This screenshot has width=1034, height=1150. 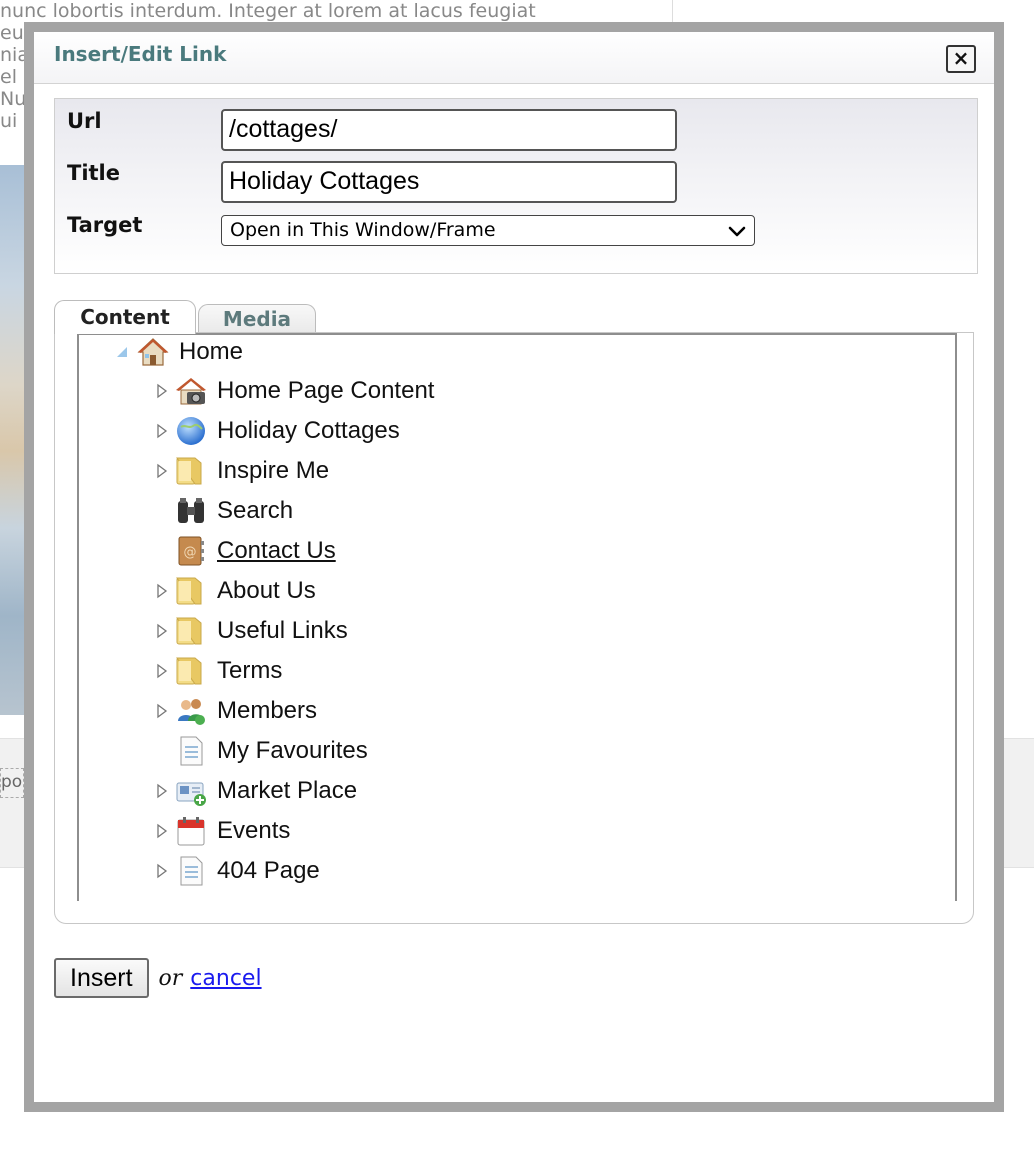 What do you see at coordinates (282, 630) in the screenshot?
I see `tree-item-label: Useful Links` at bounding box center [282, 630].